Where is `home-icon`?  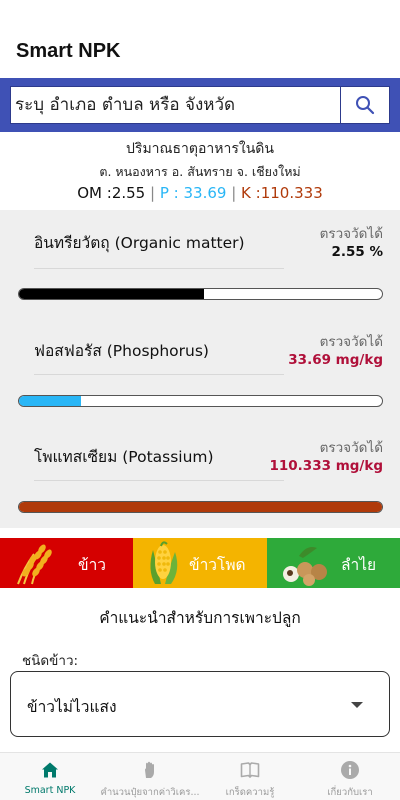 home-icon is located at coordinates (50, 770).